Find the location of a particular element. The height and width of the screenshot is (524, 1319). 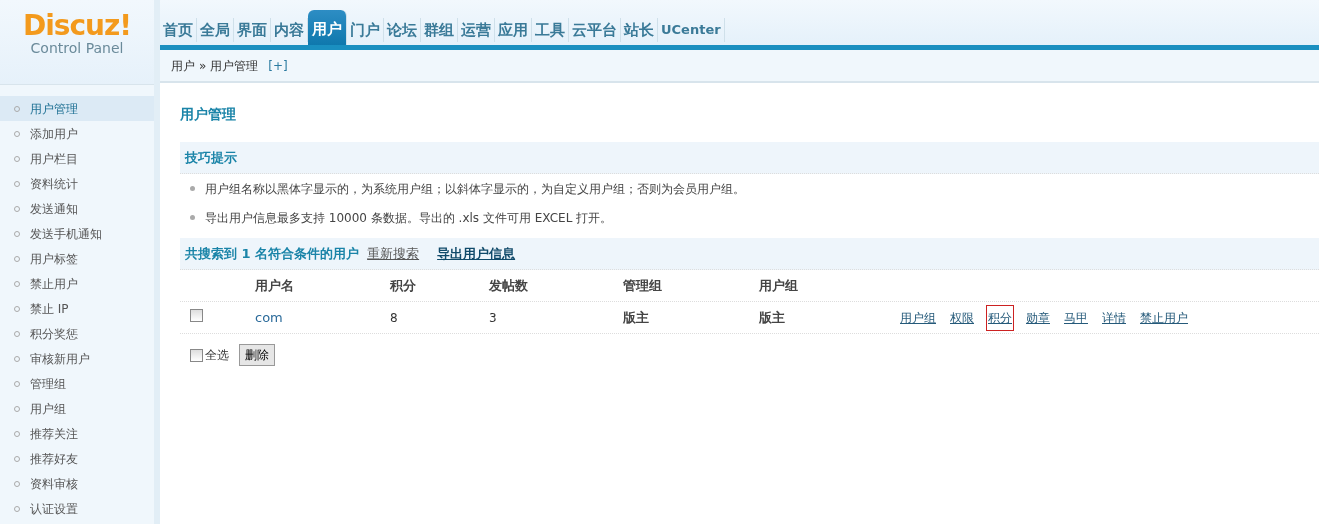

action-link: 禁止用户 is located at coordinates (1164, 317).